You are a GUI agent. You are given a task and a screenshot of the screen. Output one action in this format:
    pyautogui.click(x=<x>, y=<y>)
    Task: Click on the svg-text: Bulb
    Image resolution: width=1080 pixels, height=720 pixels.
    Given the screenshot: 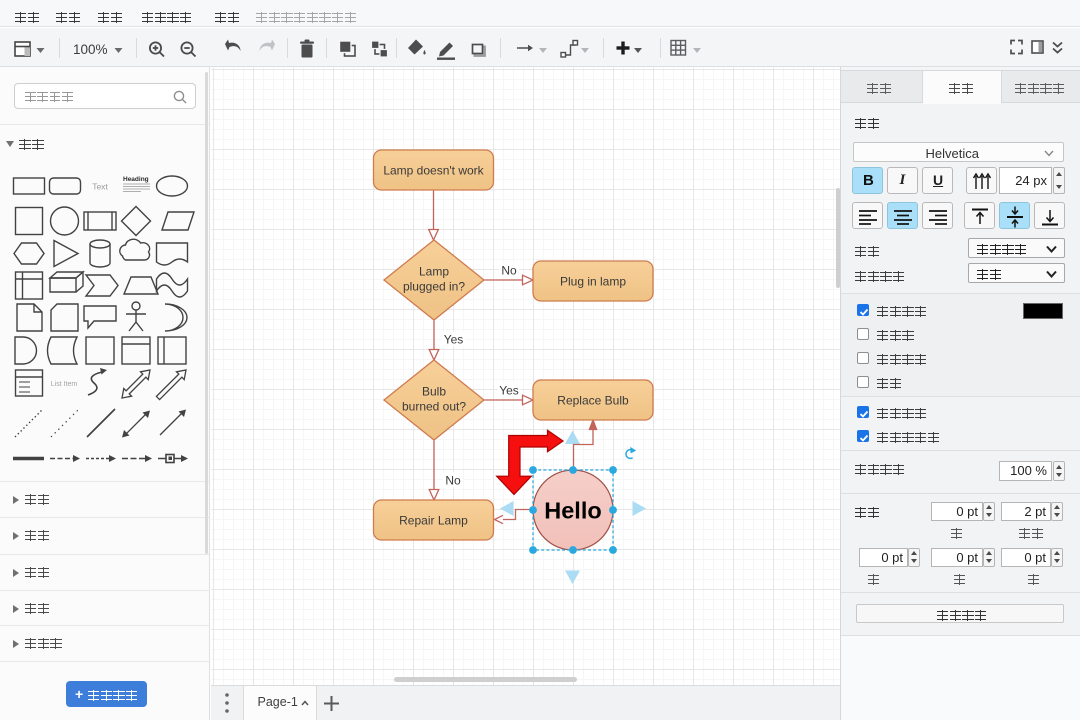 What is the action you would take?
    pyautogui.click(x=434, y=392)
    